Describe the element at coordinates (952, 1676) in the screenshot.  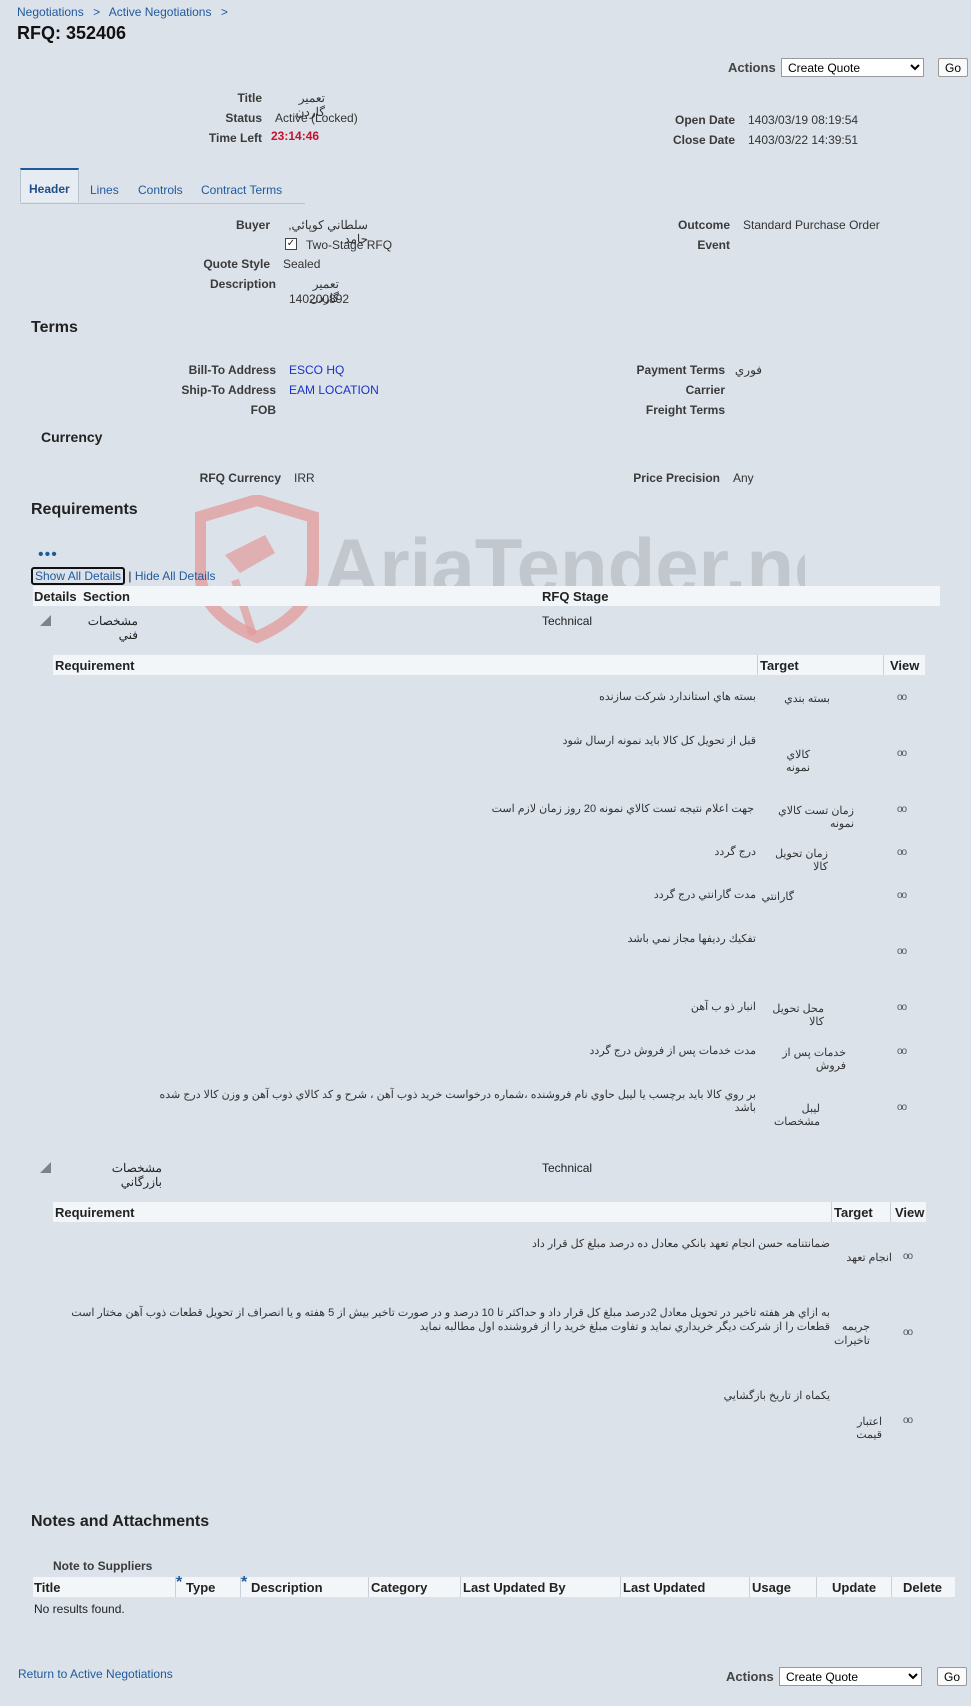
I see `go-button-bottom: Go` at that location.